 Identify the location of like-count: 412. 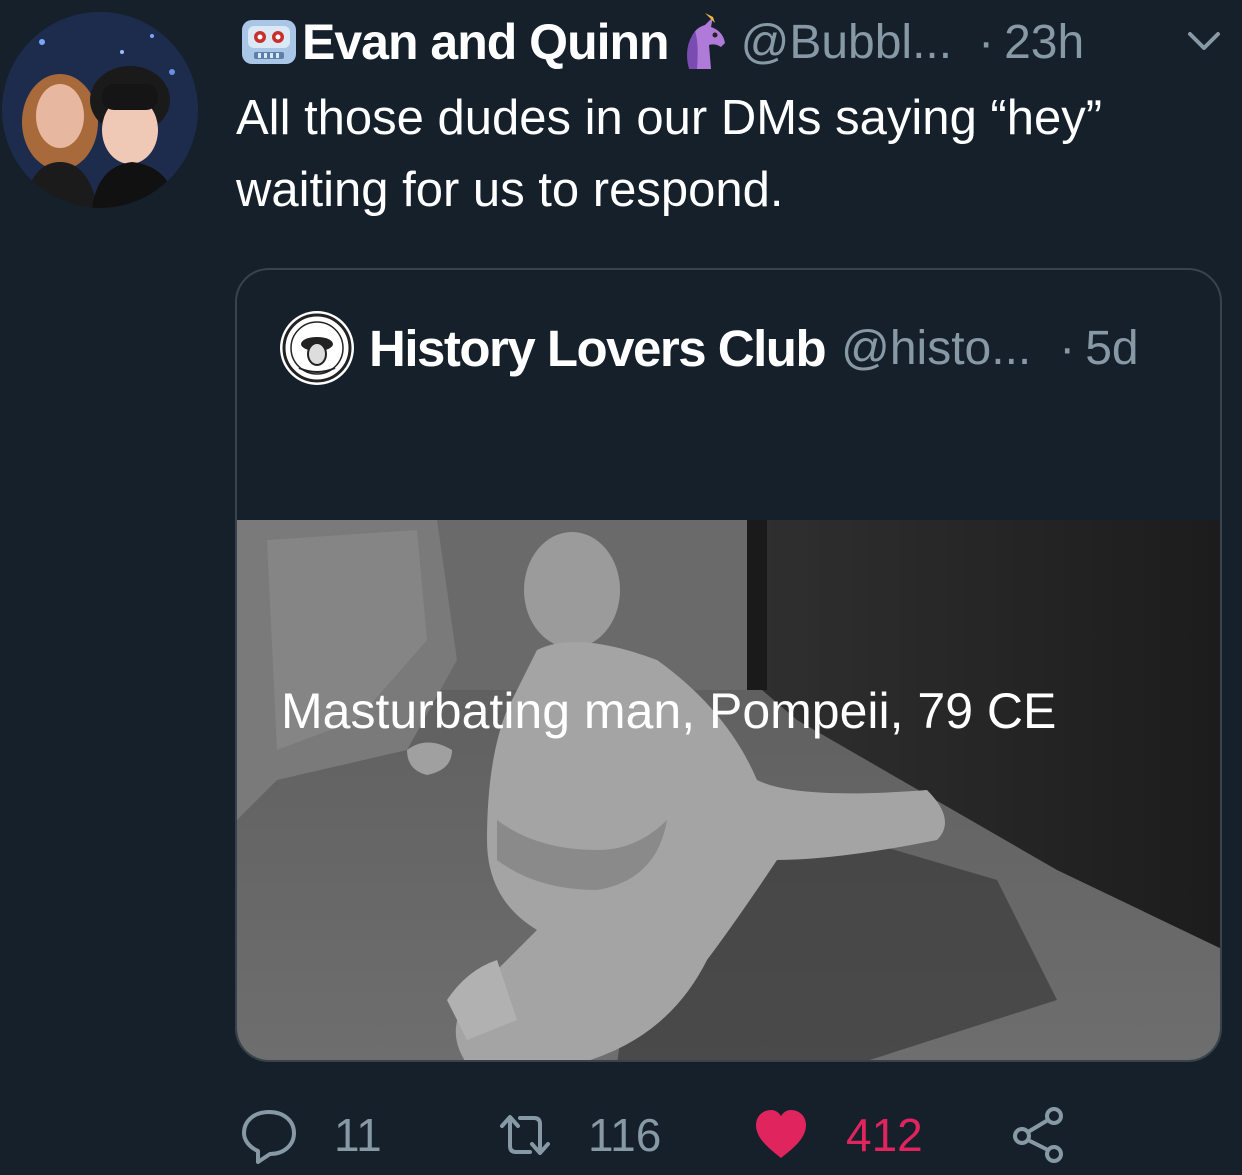
(884, 1135).